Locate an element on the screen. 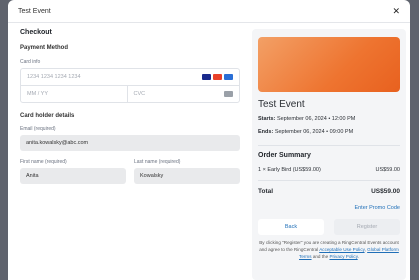  cvc-card-icon is located at coordinates (228, 94).